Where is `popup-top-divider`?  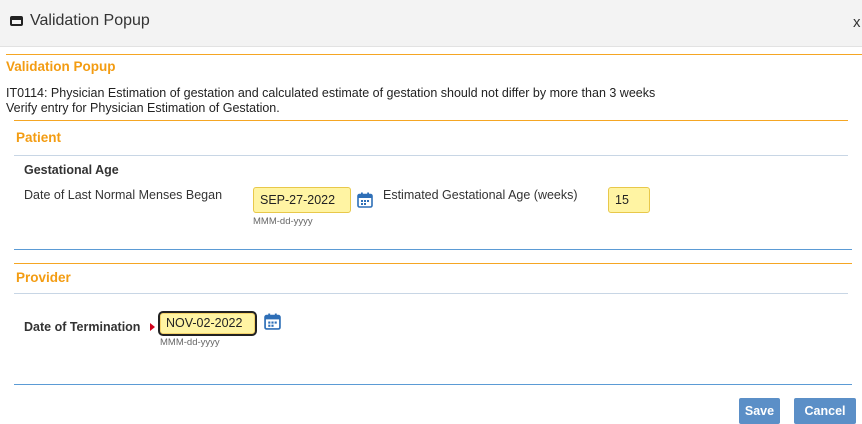
popup-top-divider is located at coordinates (434, 54).